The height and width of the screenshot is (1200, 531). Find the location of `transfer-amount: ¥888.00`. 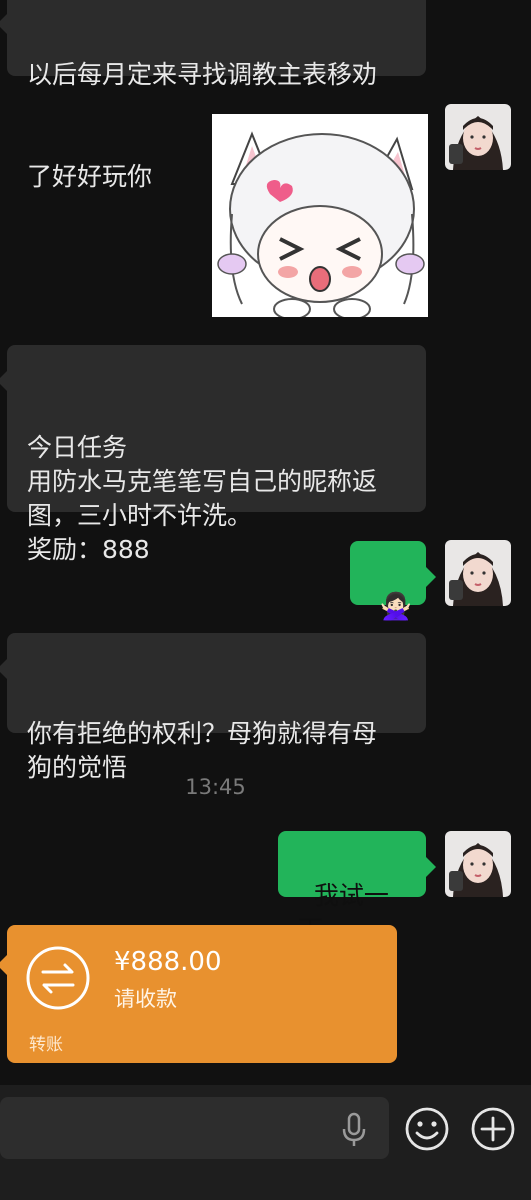

transfer-amount: ¥888.00 is located at coordinates (168, 962).